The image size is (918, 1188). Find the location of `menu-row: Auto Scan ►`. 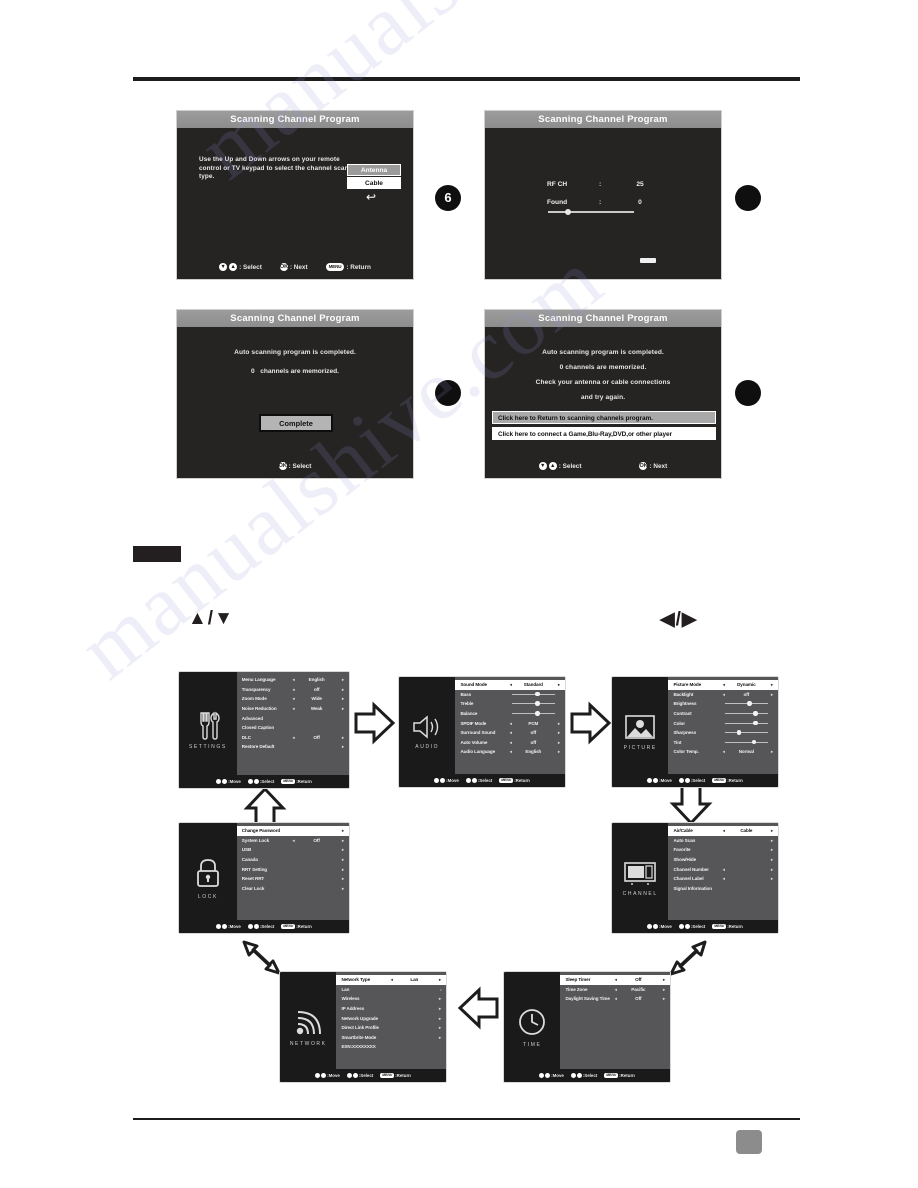

menu-row: Auto Scan ► is located at coordinates (723, 841).